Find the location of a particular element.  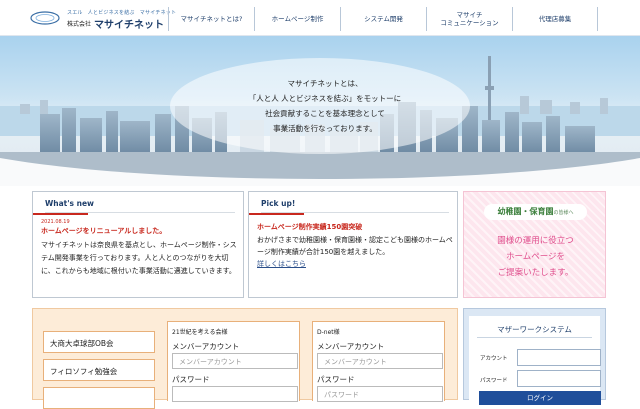

panel-21c-account-label: メンバーアカウント is located at coordinates (206, 346).